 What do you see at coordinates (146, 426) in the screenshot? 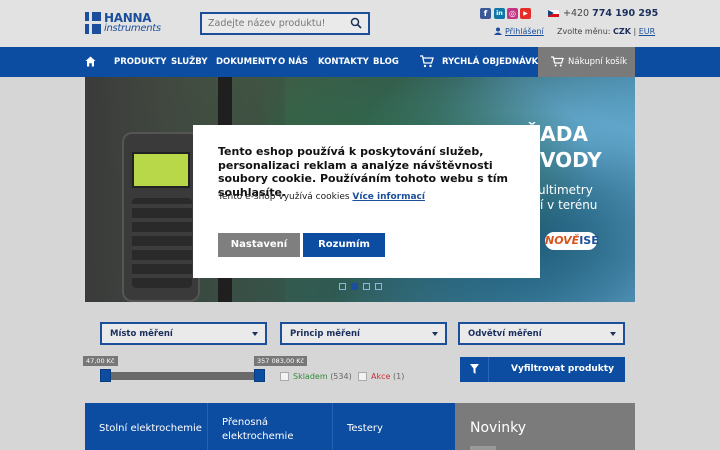
I see `category-stolni-elektrochemie: Stolní elektrochemie` at bounding box center [146, 426].